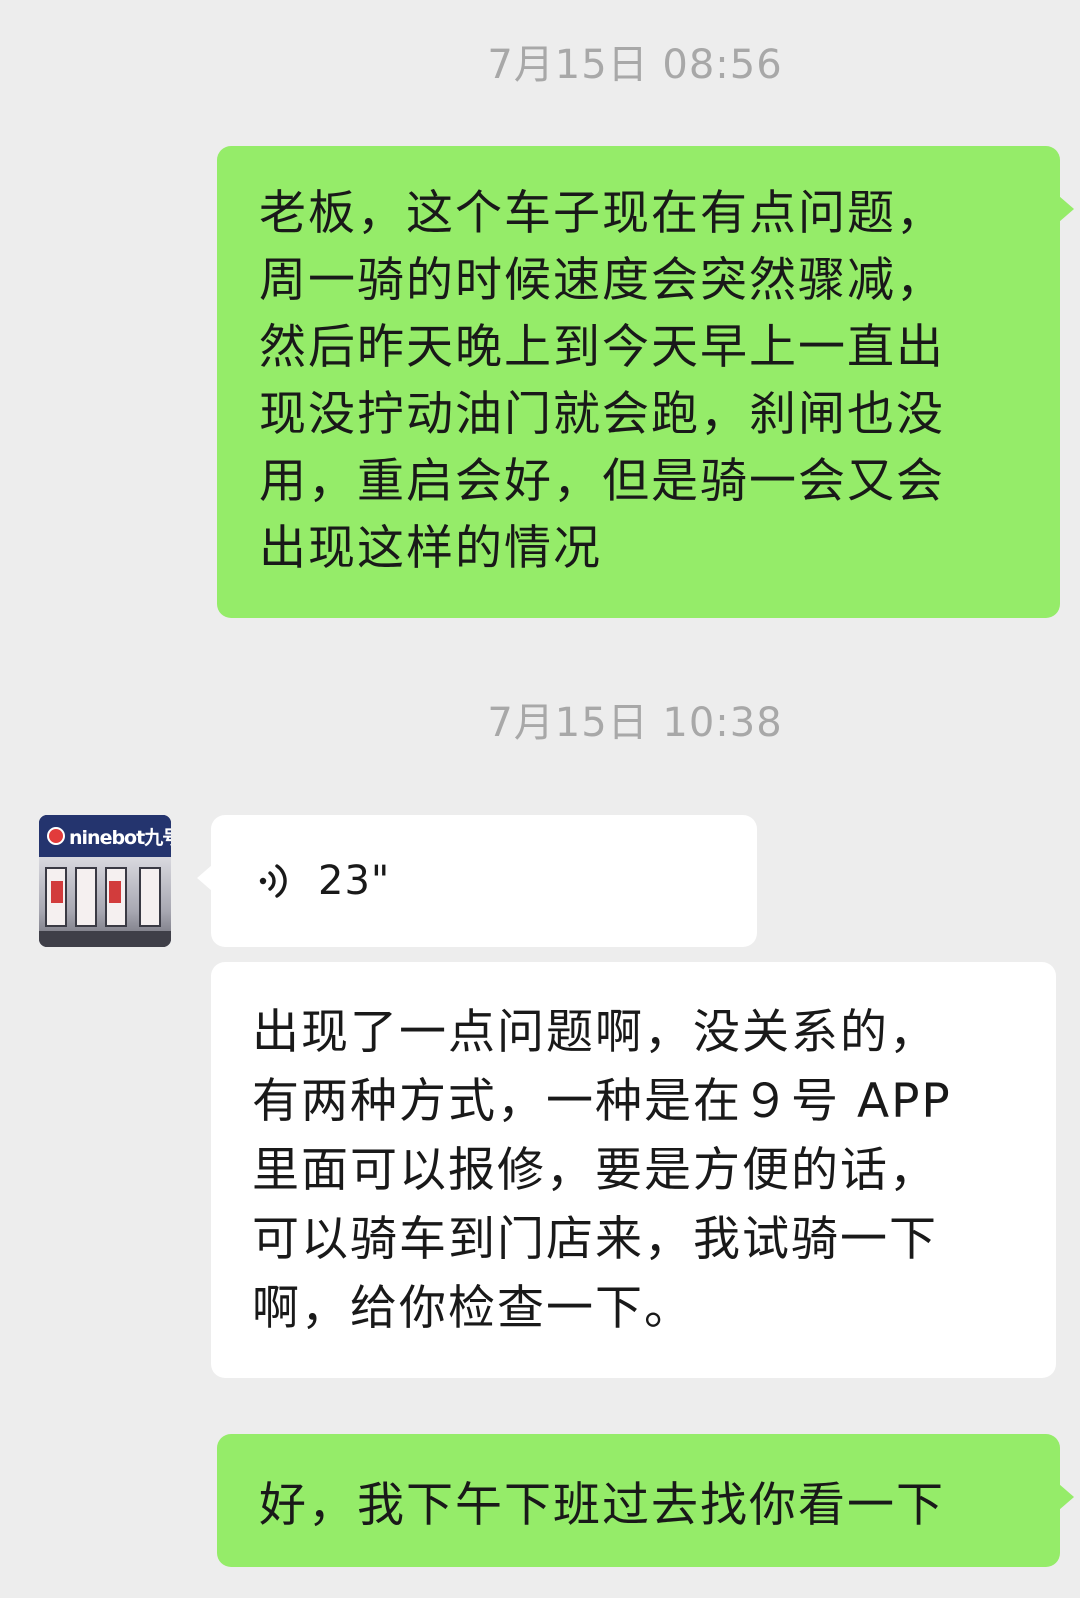  I want to click on avatar-sign-text: ninebot九号, so click(120, 837).